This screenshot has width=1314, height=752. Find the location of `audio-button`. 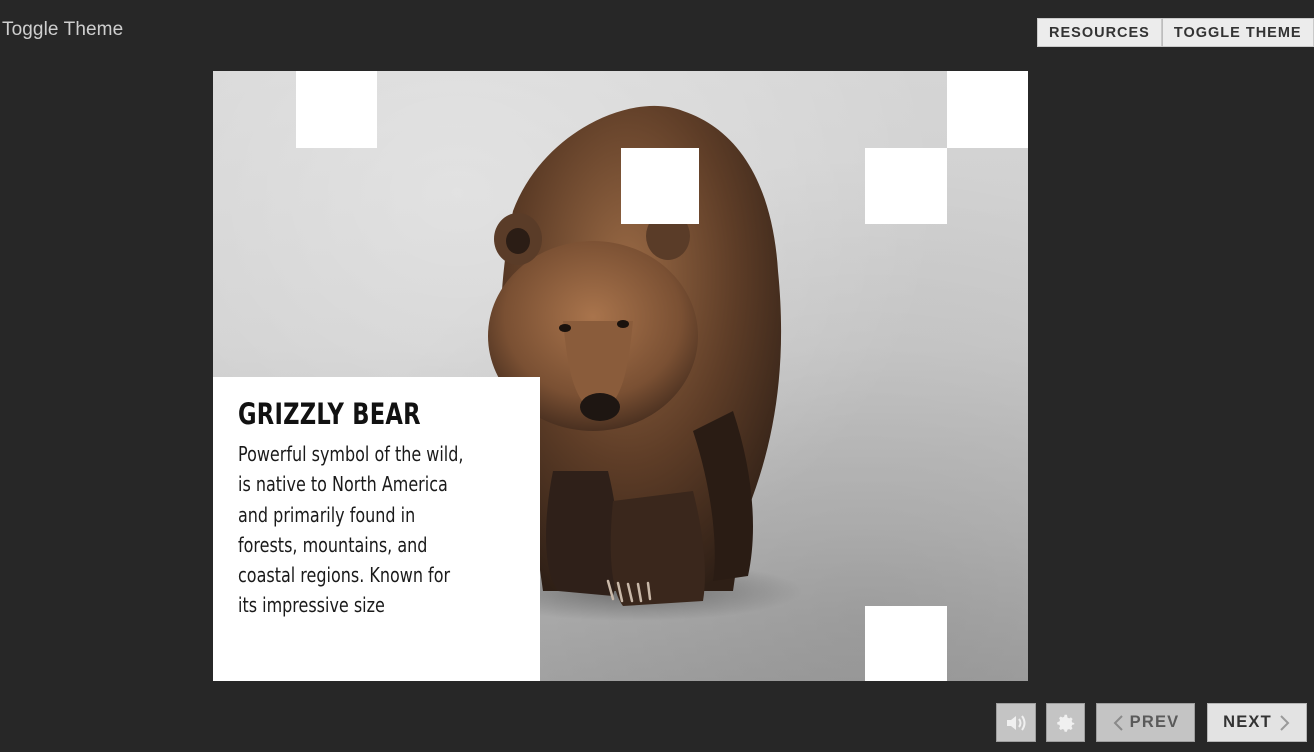

audio-button is located at coordinates (1016, 722).